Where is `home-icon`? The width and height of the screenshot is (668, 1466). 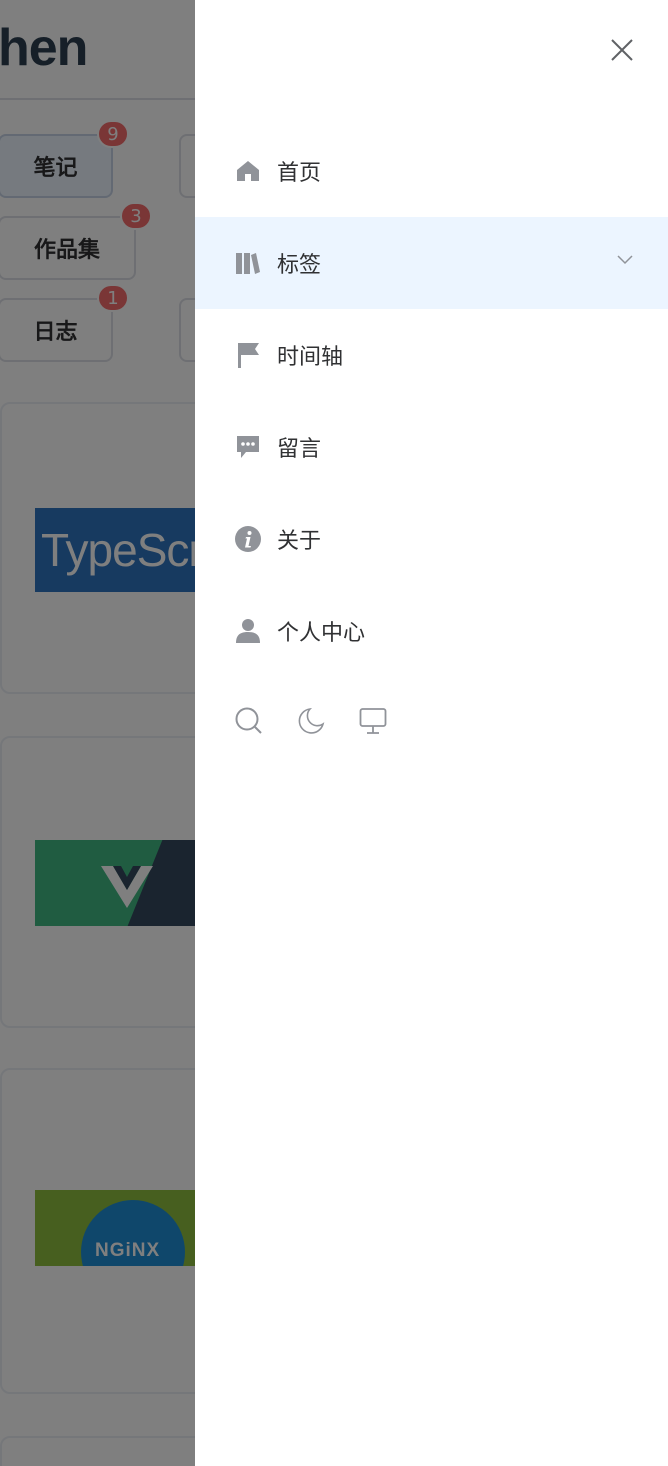 home-icon is located at coordinates (248, 171).